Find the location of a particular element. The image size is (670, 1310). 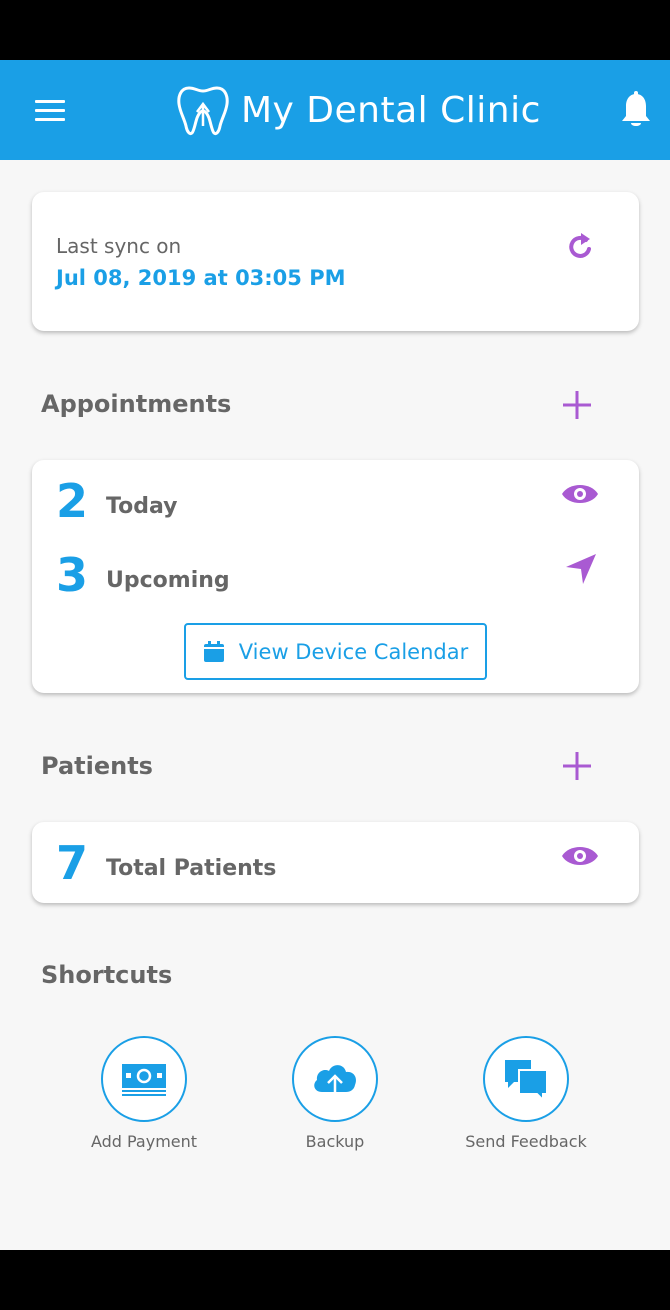

shortcuts-title: Shortcuts is located at coordinates (107, 975).